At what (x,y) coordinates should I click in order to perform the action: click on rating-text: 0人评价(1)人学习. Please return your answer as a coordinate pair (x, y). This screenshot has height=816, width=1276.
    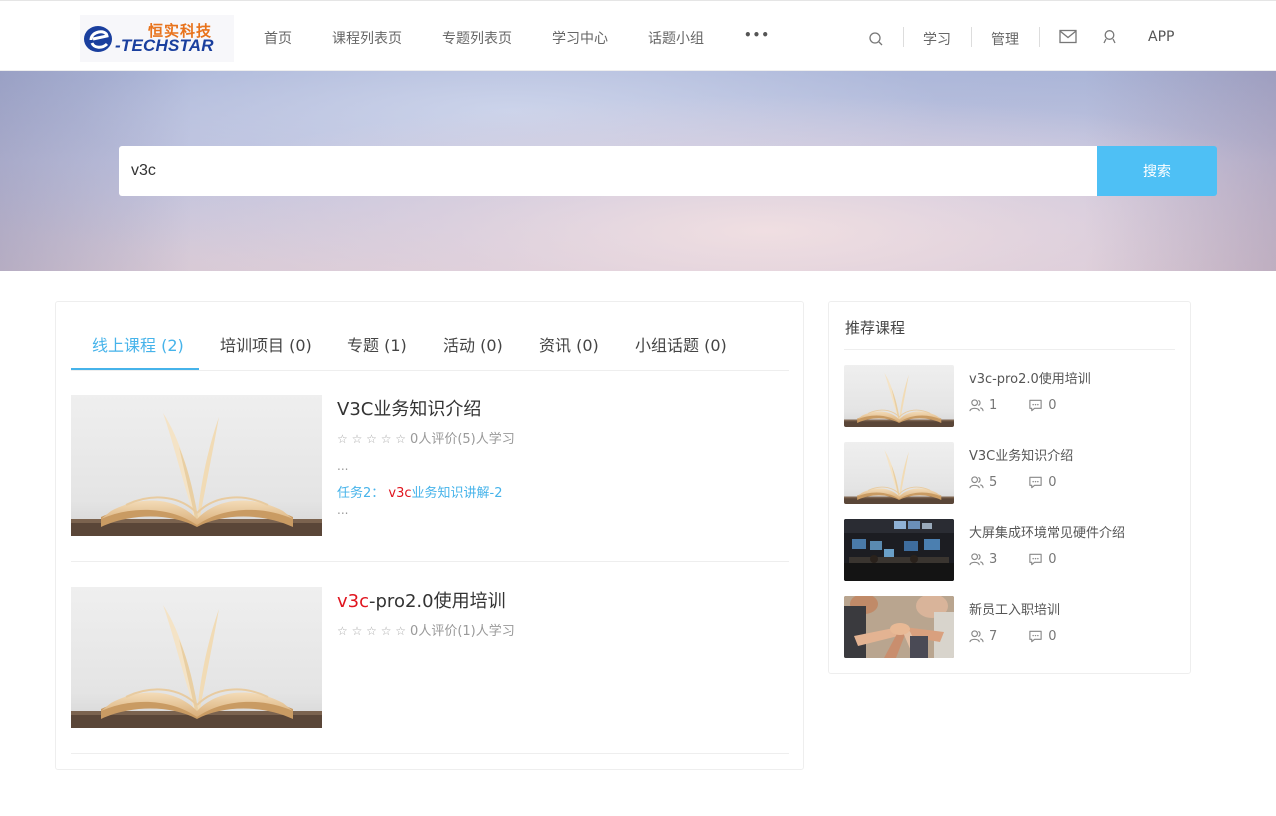
    Looking at the image, I should click on (462, 631).